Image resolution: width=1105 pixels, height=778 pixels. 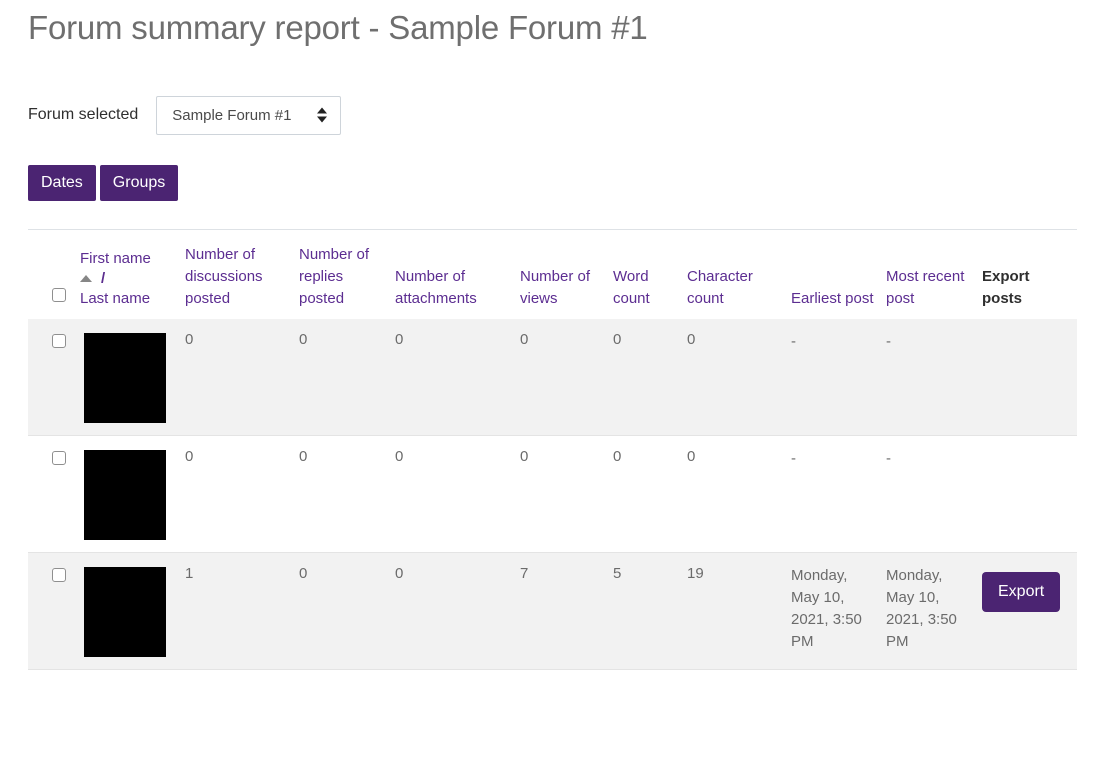 What do you see at coordinates (128, 299) in the screenshot?
I see `last-name-label: Last name` at bounding box center [128, 299].